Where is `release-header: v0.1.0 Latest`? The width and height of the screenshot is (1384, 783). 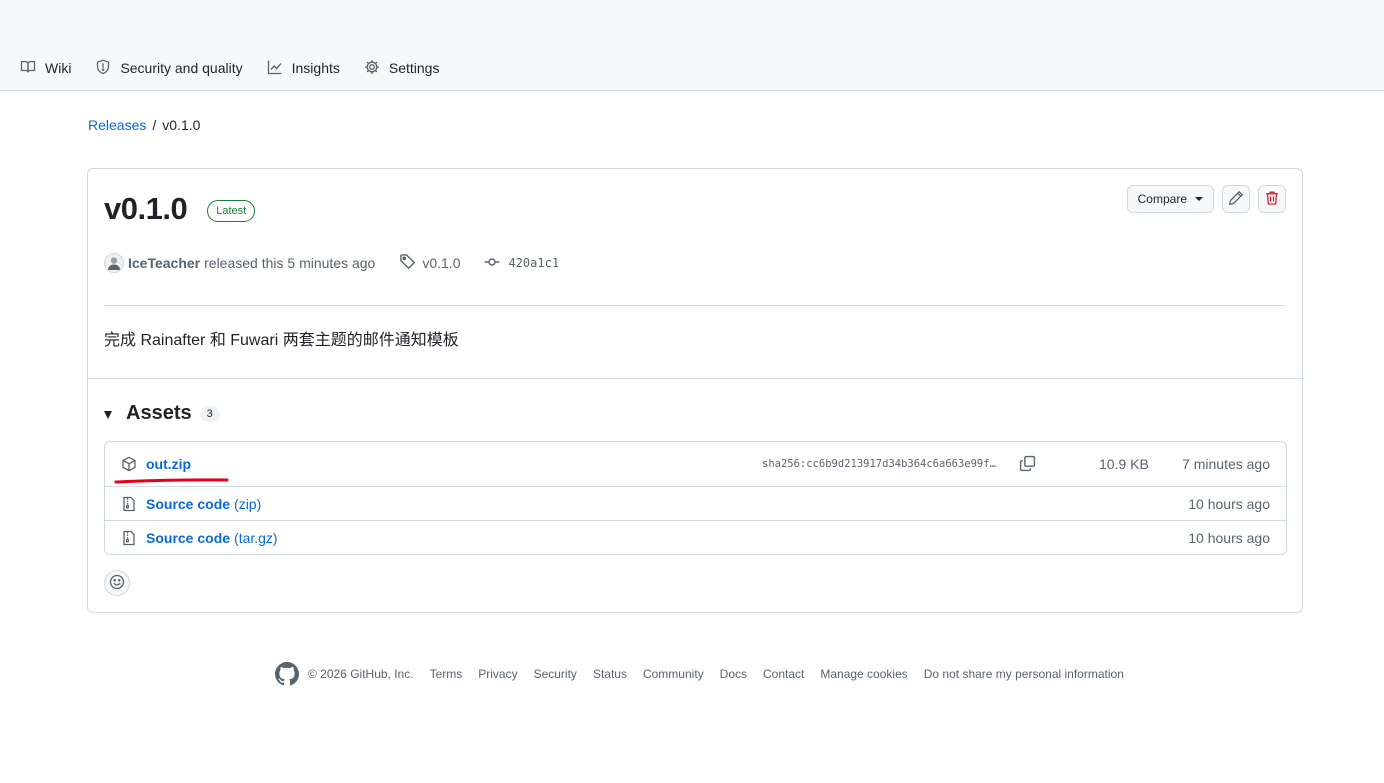 release-header: v0.1.0 Latest is located at coordinates (180, 209).